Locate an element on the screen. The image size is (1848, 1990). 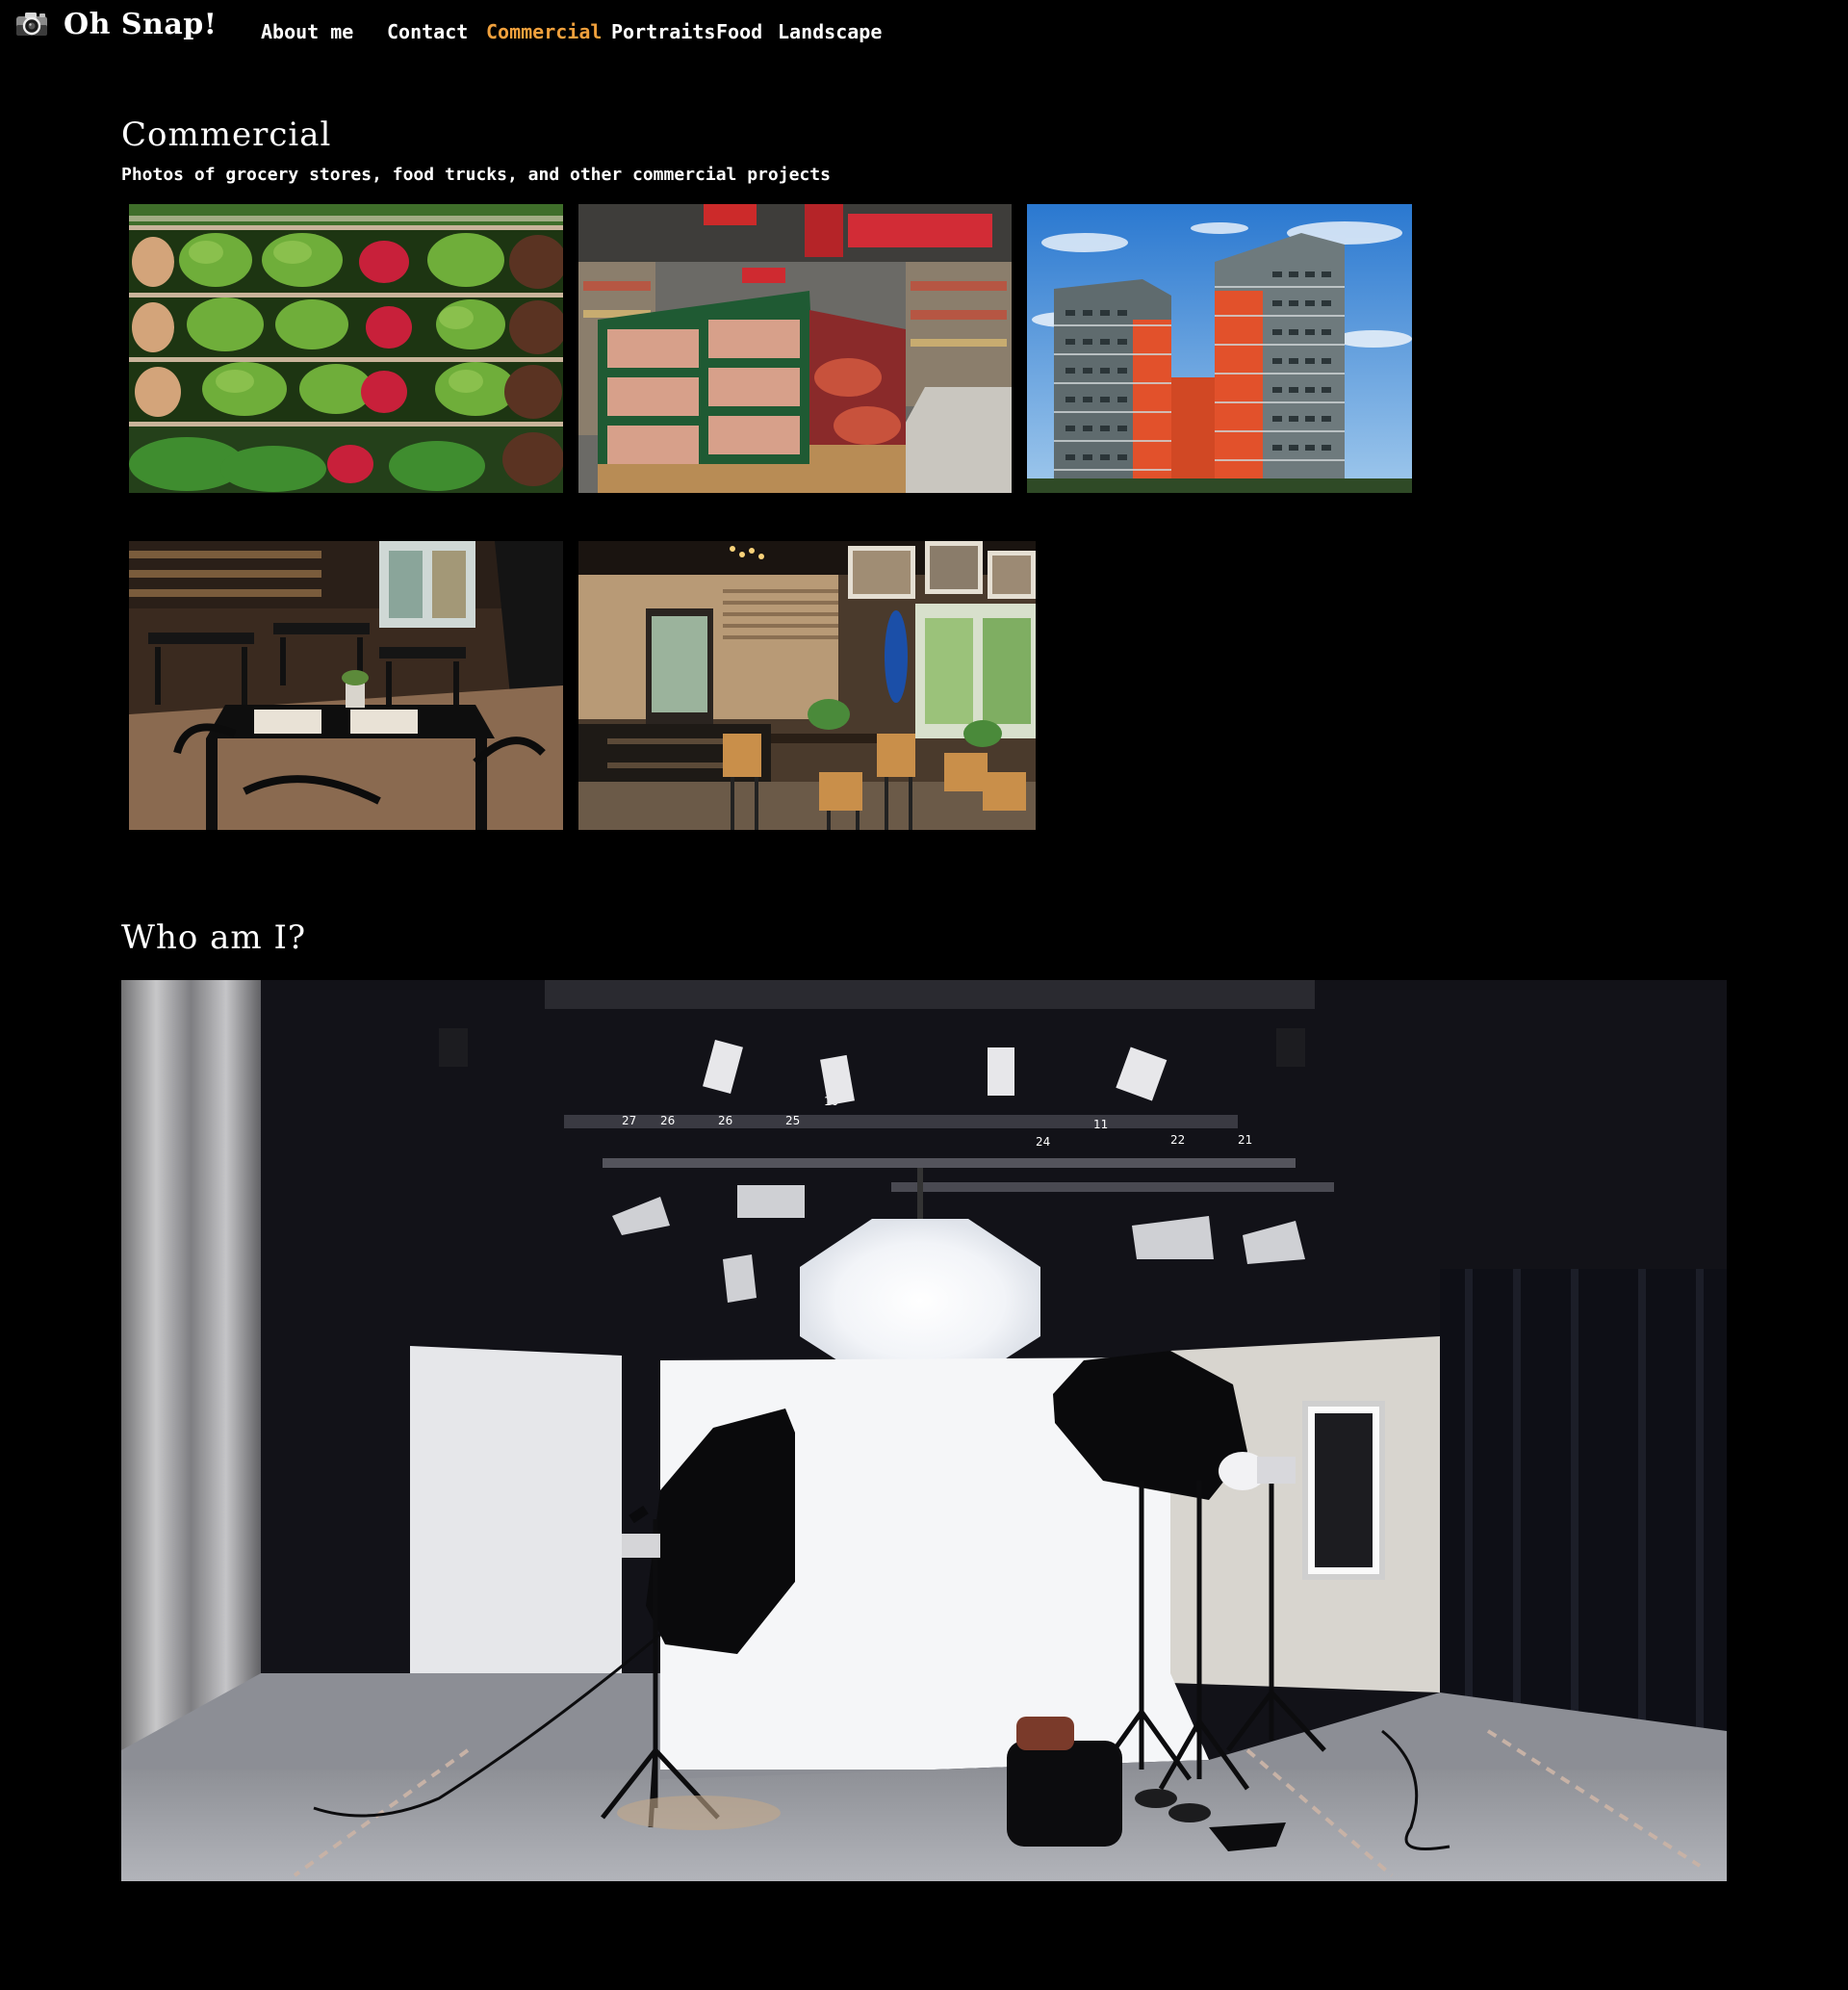
nav-about-me: About me is located at coordinates (307, 31).